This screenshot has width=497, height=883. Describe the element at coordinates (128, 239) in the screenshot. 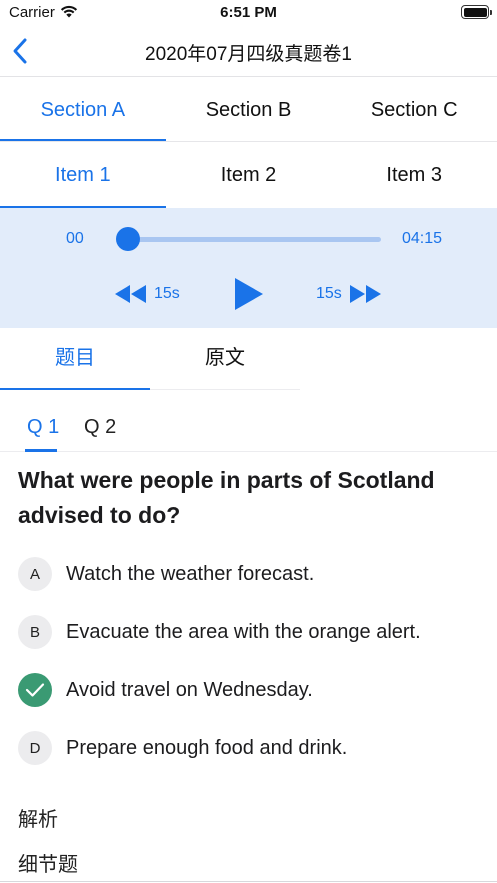

I see `progress-knob` at that location.